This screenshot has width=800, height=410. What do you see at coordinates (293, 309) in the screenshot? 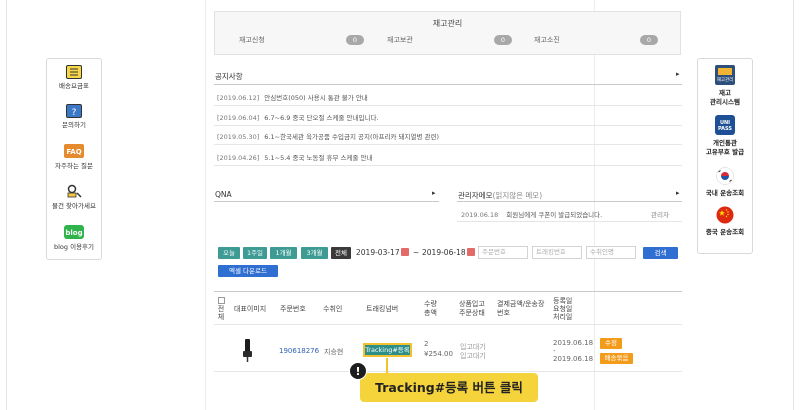
I see `th-order-no: 주문번호` at bounding box center [293, 309].